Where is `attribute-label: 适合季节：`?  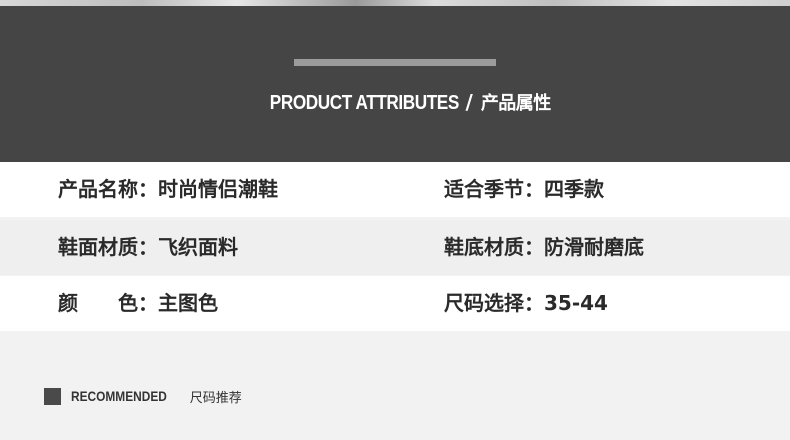
attribute-label: 适合季节： is located at coordinates (494, 189).